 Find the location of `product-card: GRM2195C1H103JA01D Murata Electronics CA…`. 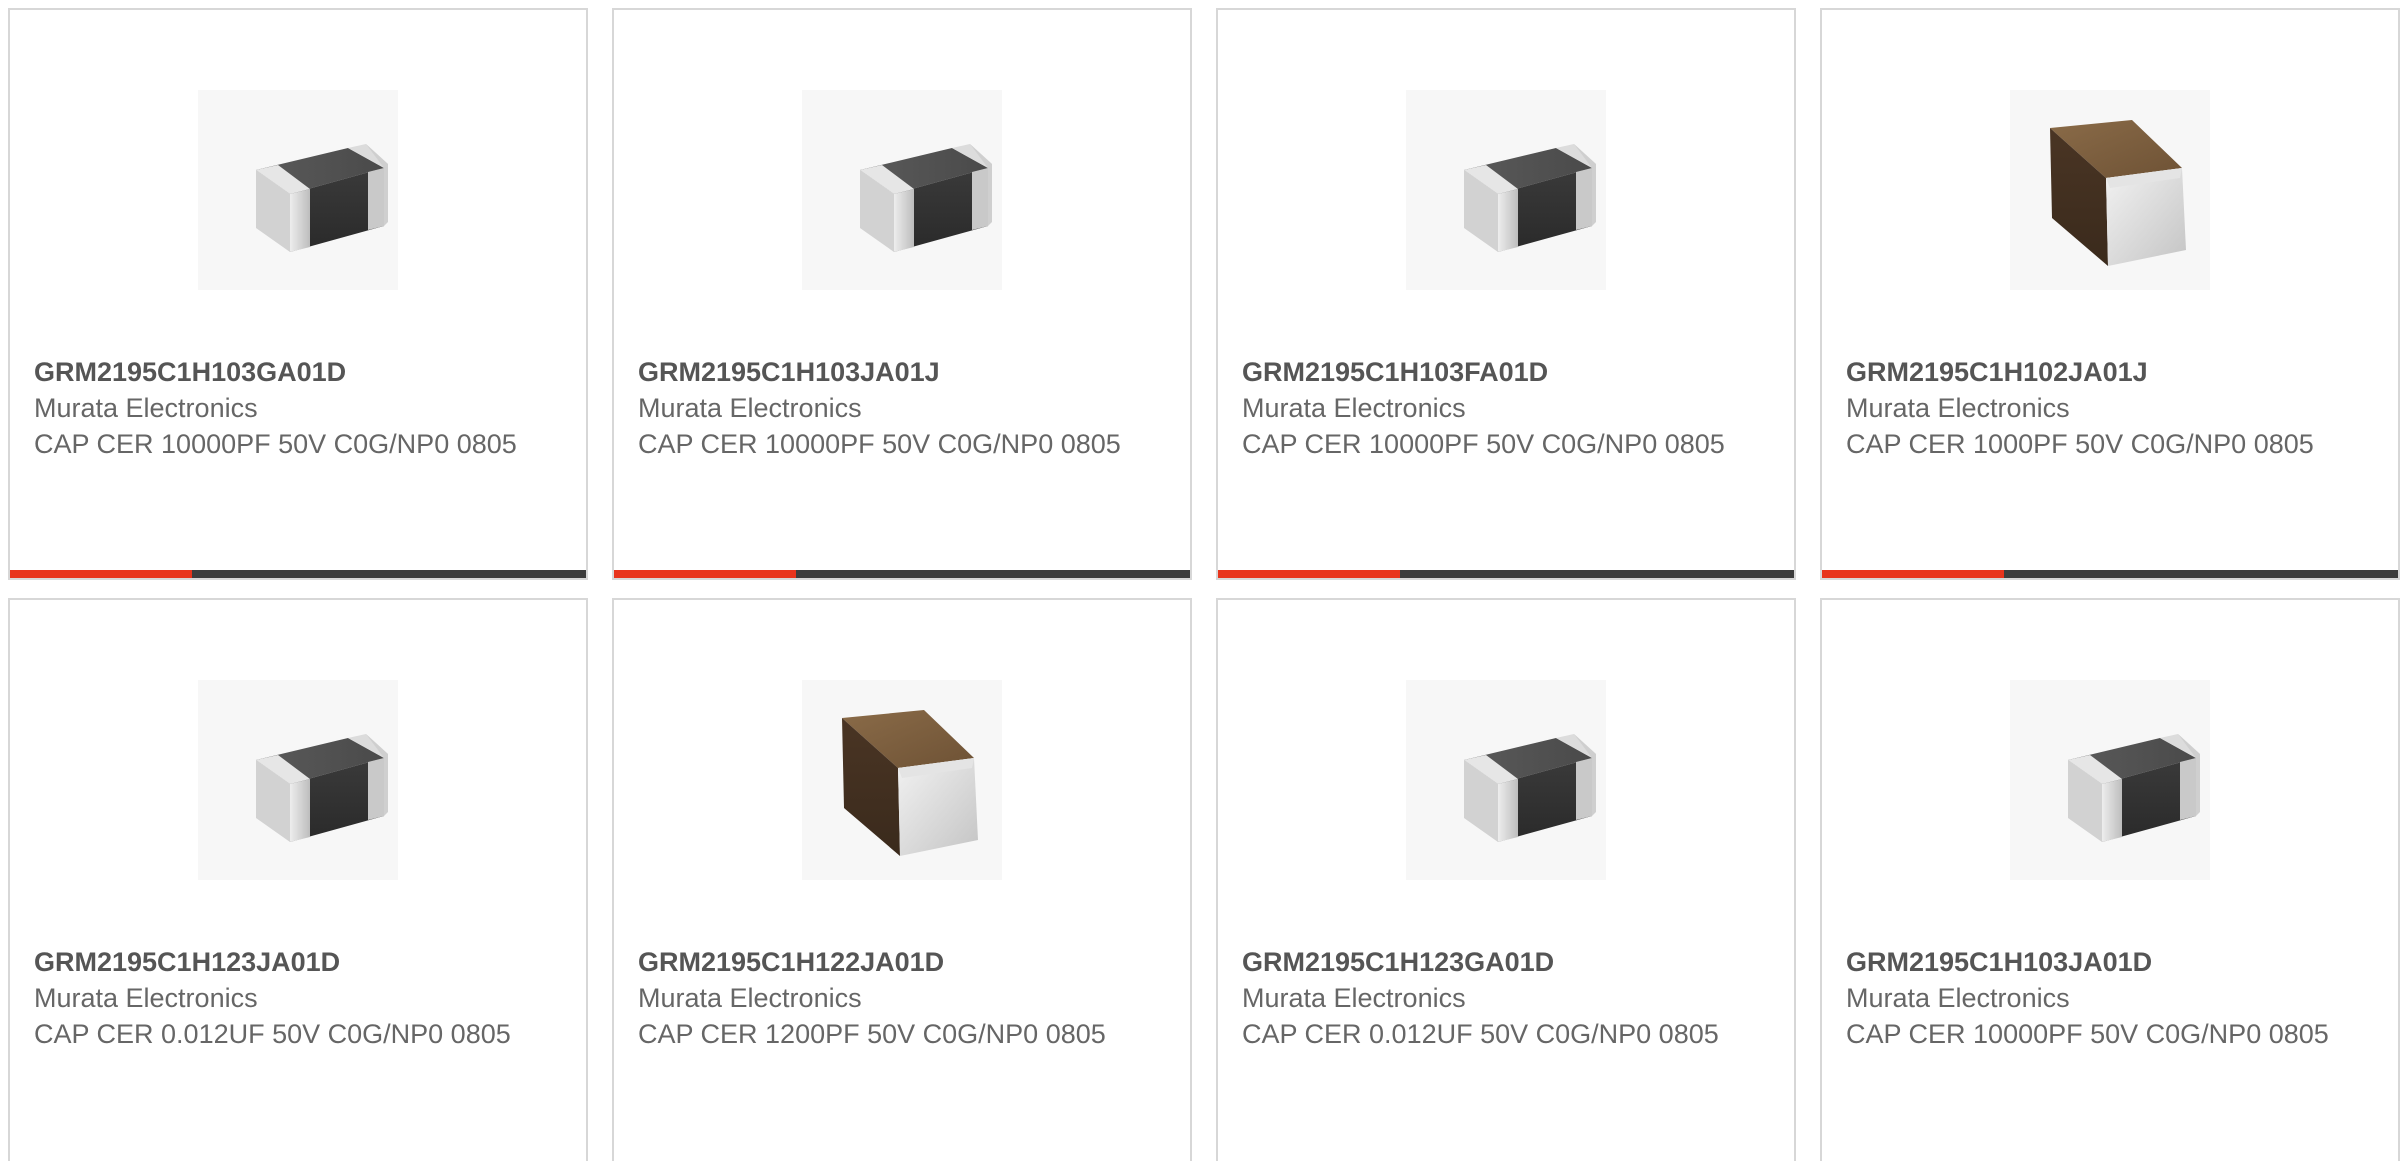

product-card: GRM2195C1H103JA01D Murata Electronics CA… is located at coordinates (2110, 879).